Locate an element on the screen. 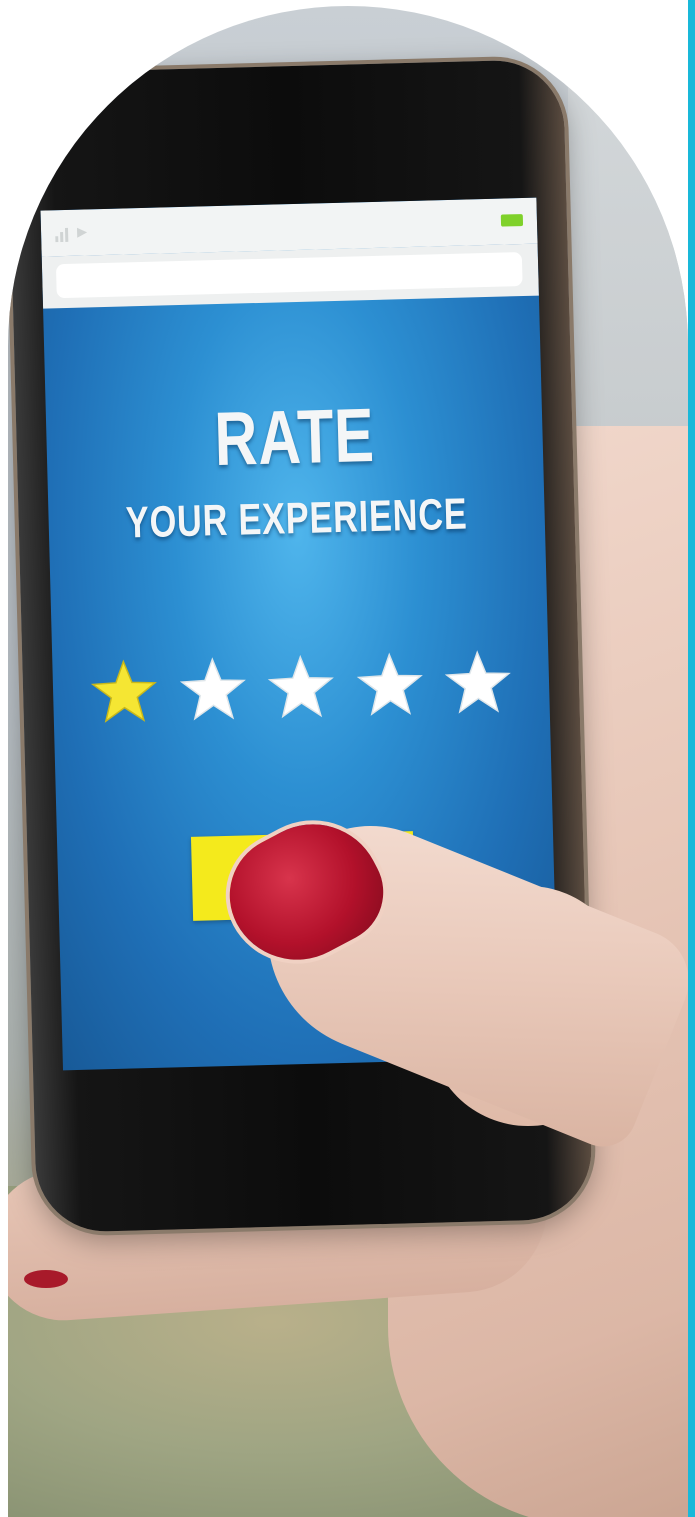  status-time is located at coordinates (301, 226).